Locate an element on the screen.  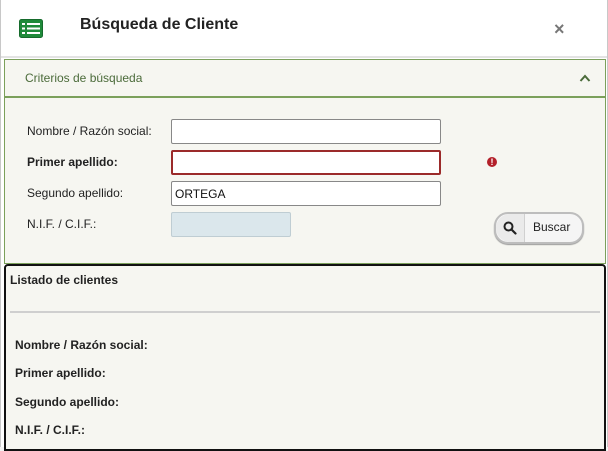
result-nif-label: N.I.F. / C.I.F.: is located at coordinates (50, 430).